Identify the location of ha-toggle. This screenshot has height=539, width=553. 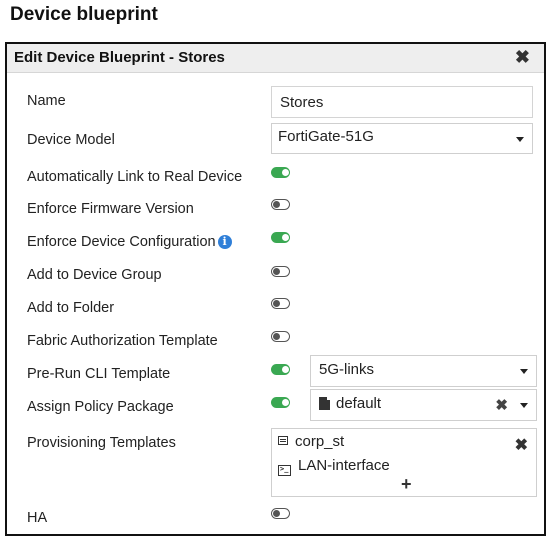
(280, 513).